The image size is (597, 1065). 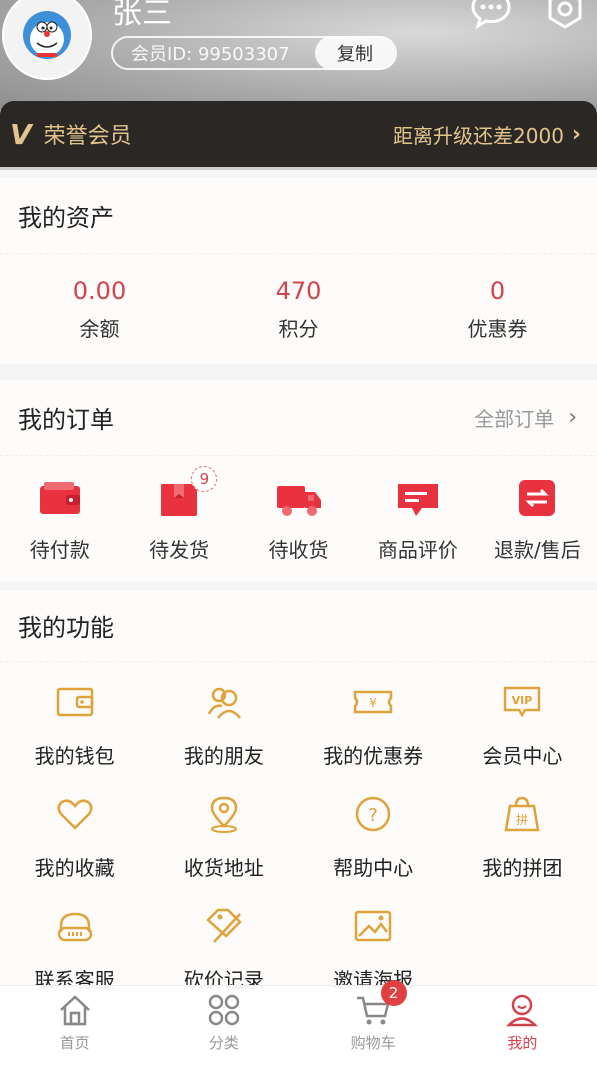 What do you see at coordinates (223, 846) in the screenshot?
I see `func-address: 收货地址` at bounding box center [223, 846].